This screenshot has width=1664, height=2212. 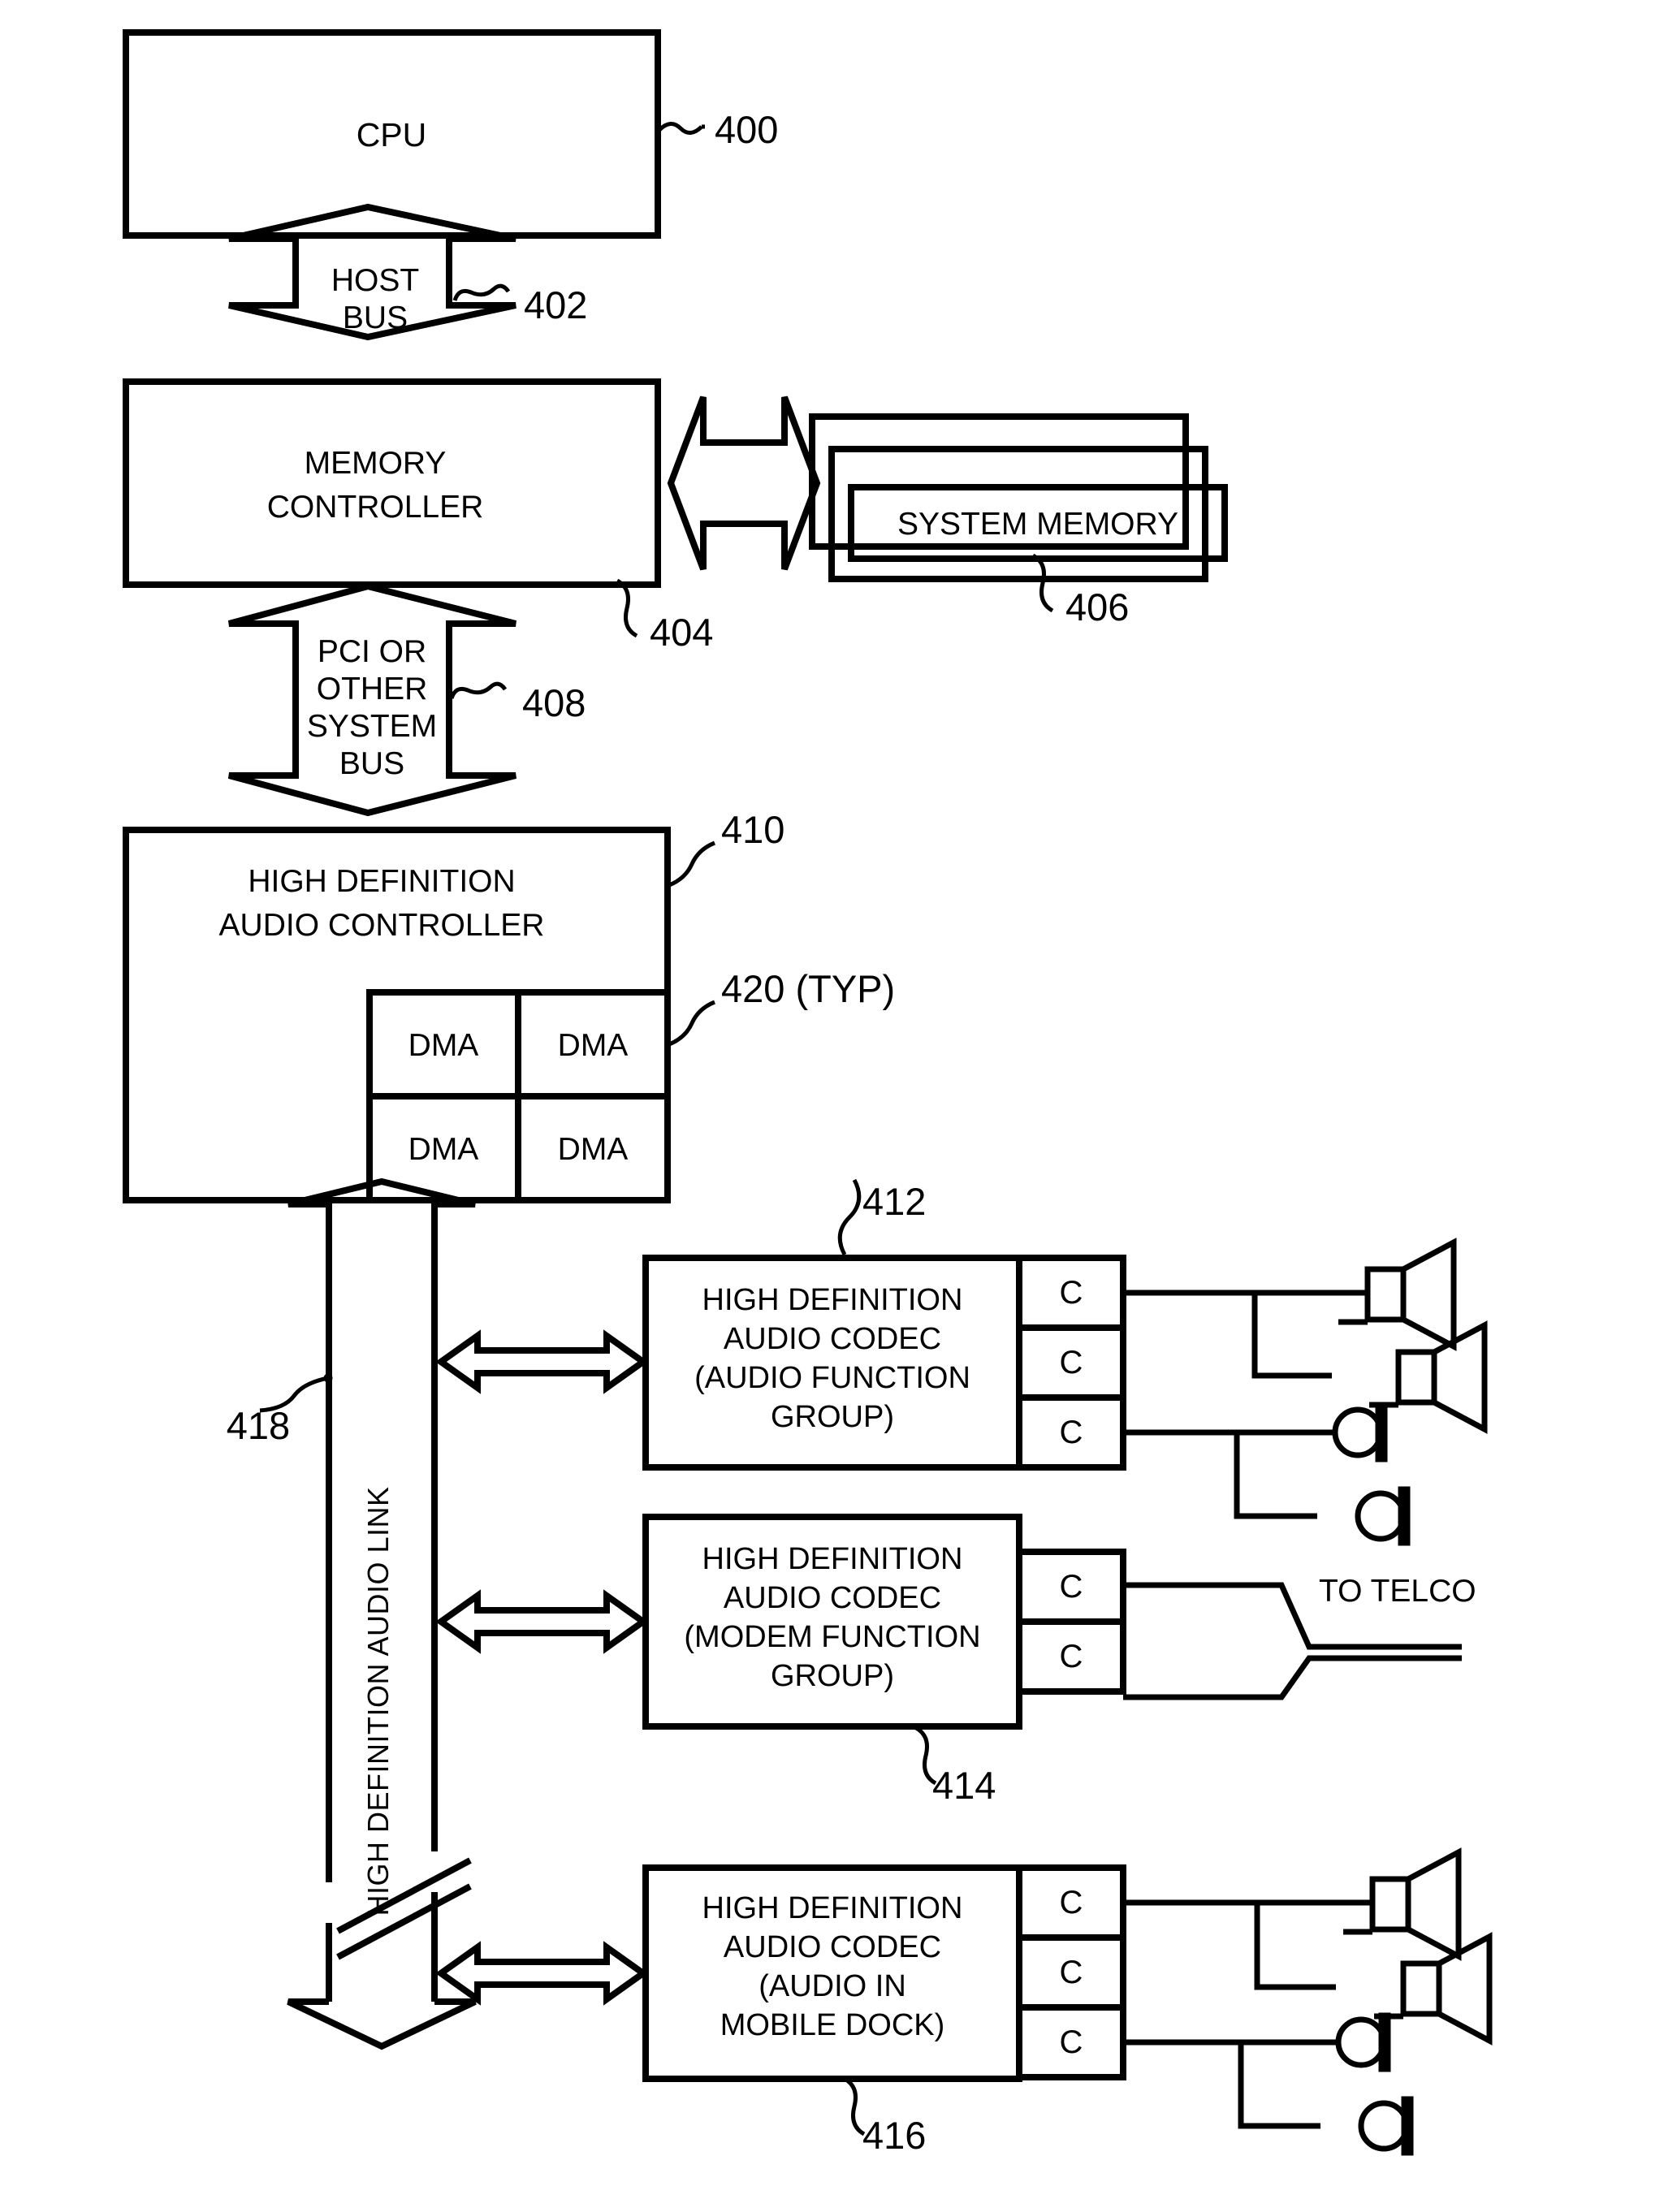 What do you see at coordinates (832, 1986) in the screenshot?
I see `codec-dock-label-3: (AUDIO IN` at bounding box center [832, 1986].